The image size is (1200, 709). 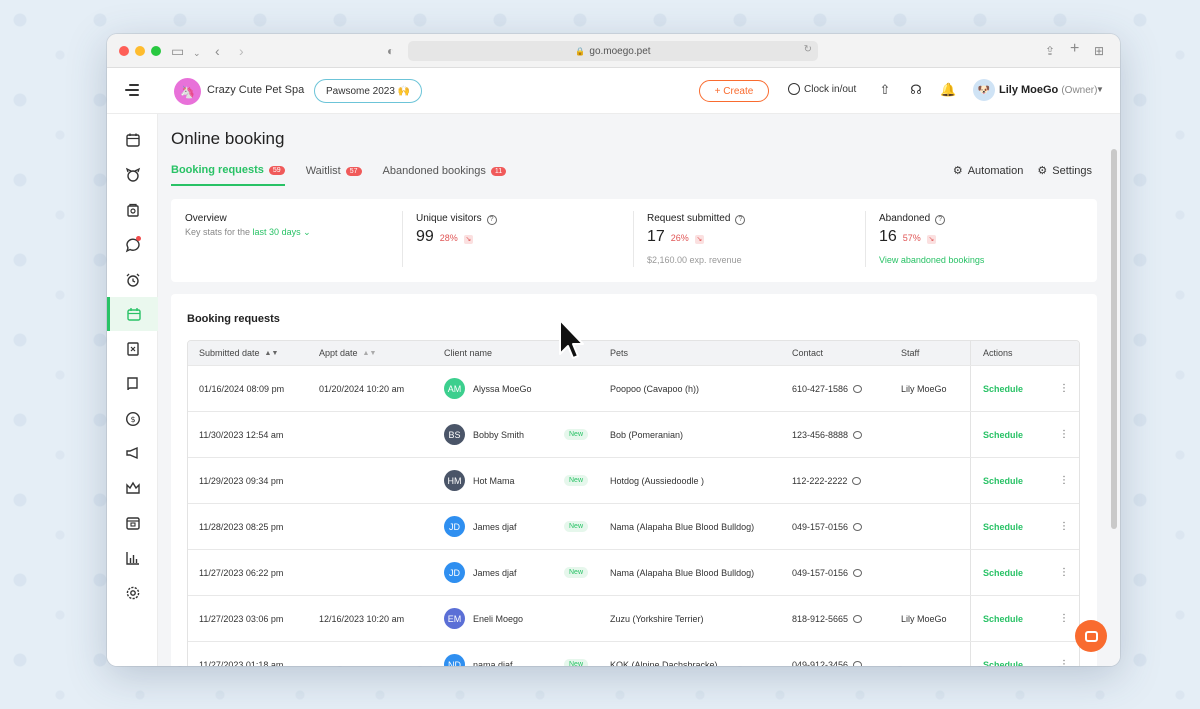 What do you see at coordinates (454, 618) in the screenshot?
I see `client-avatar: EM` at bounding box center [454, 618].